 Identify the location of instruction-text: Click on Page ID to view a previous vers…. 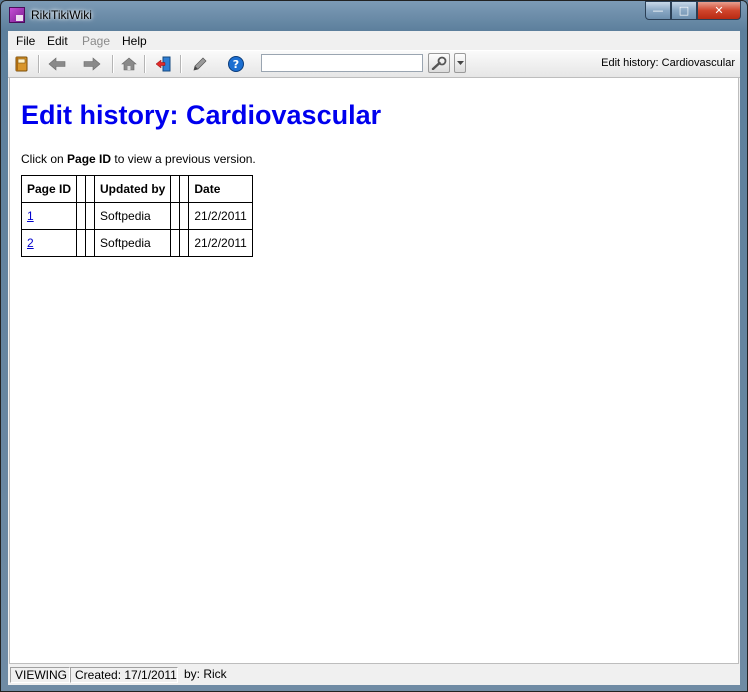
(138, 159).